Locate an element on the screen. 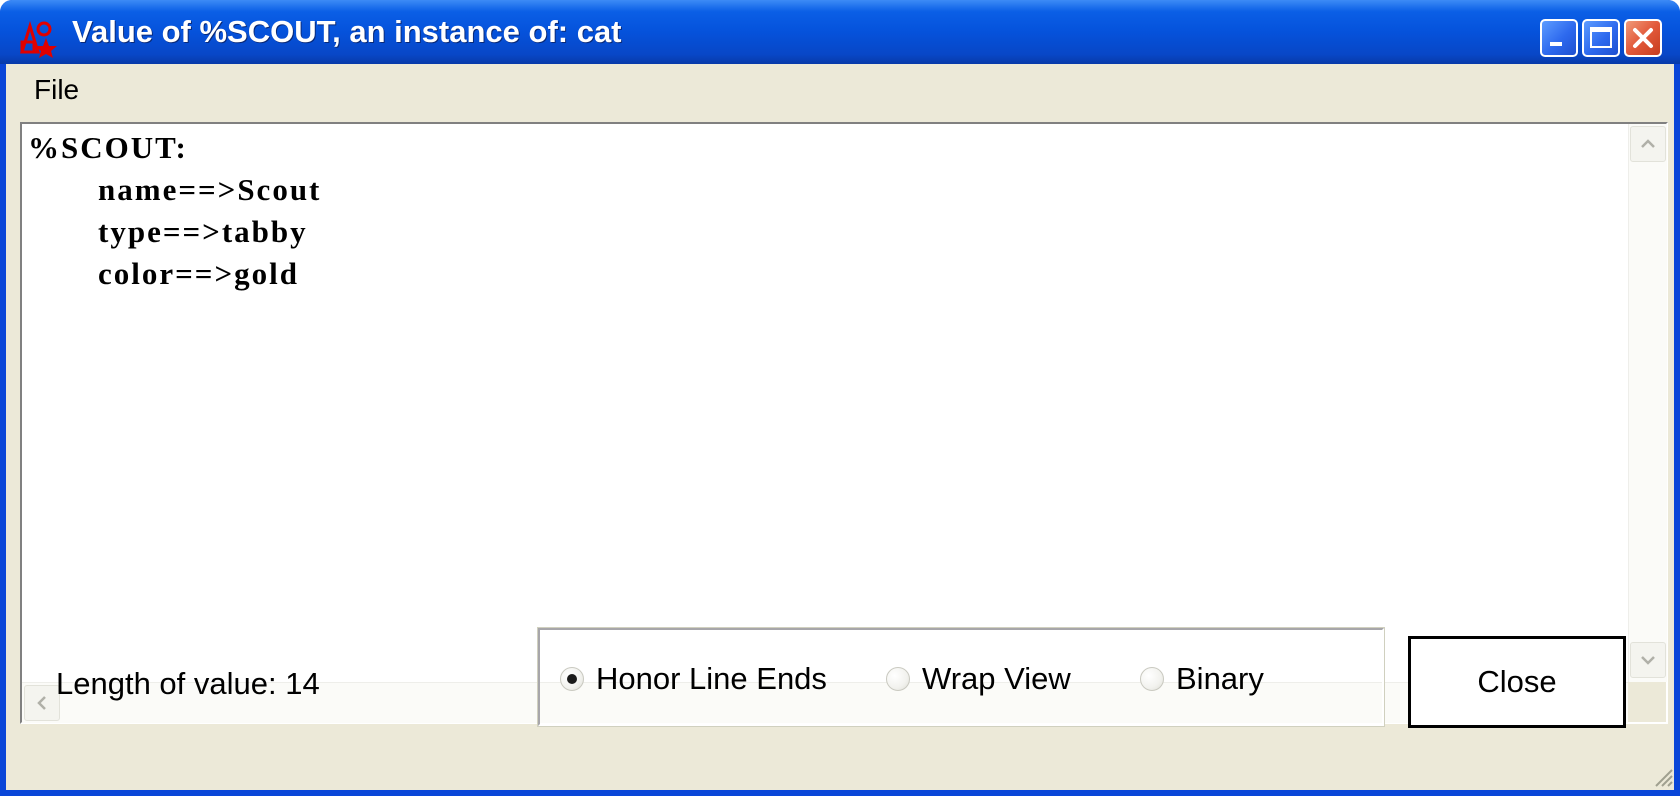 The image size is (1680, 796). radio-honor-line-ends: Honor Line Ends is located at coordinates (693, 678).